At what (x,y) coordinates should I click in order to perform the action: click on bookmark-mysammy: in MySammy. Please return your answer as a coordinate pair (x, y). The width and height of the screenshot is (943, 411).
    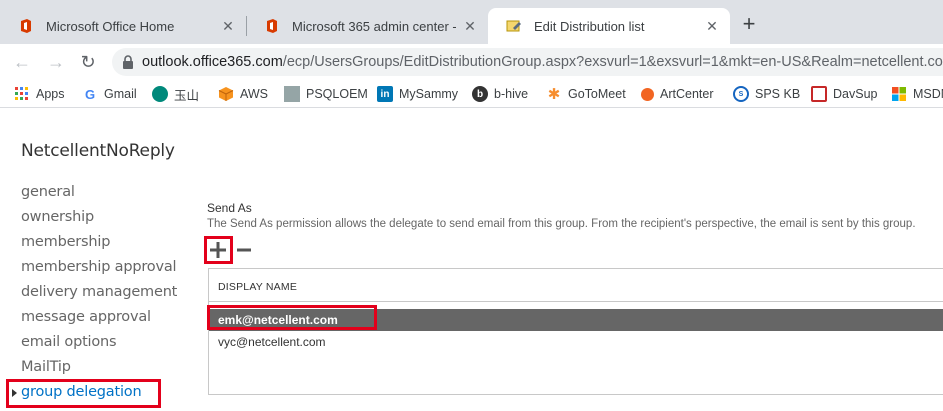
    Looking at the image, I should click on (417, 94).